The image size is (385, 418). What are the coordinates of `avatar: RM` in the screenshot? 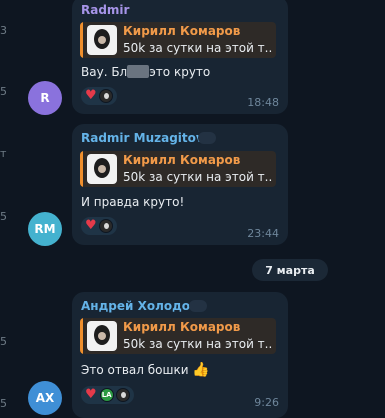 It's located at (45, 229).